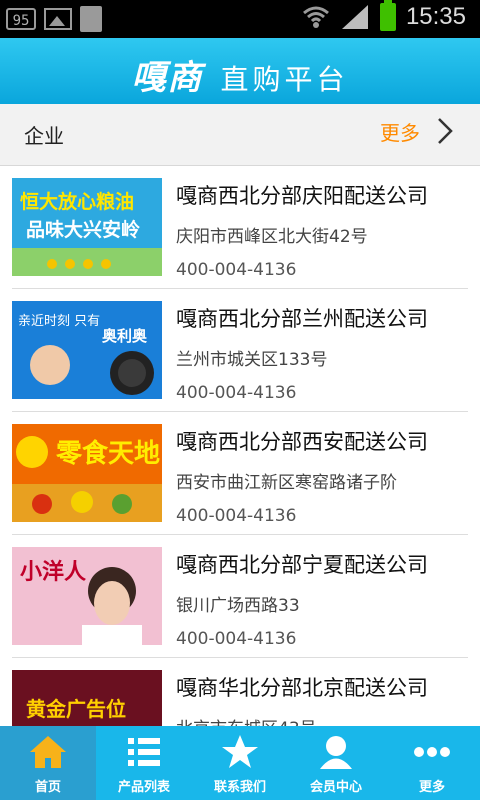 This screenshot has height=800, width=480. I want to click on company-thumbnail: 小洋人, so click(87, 596).